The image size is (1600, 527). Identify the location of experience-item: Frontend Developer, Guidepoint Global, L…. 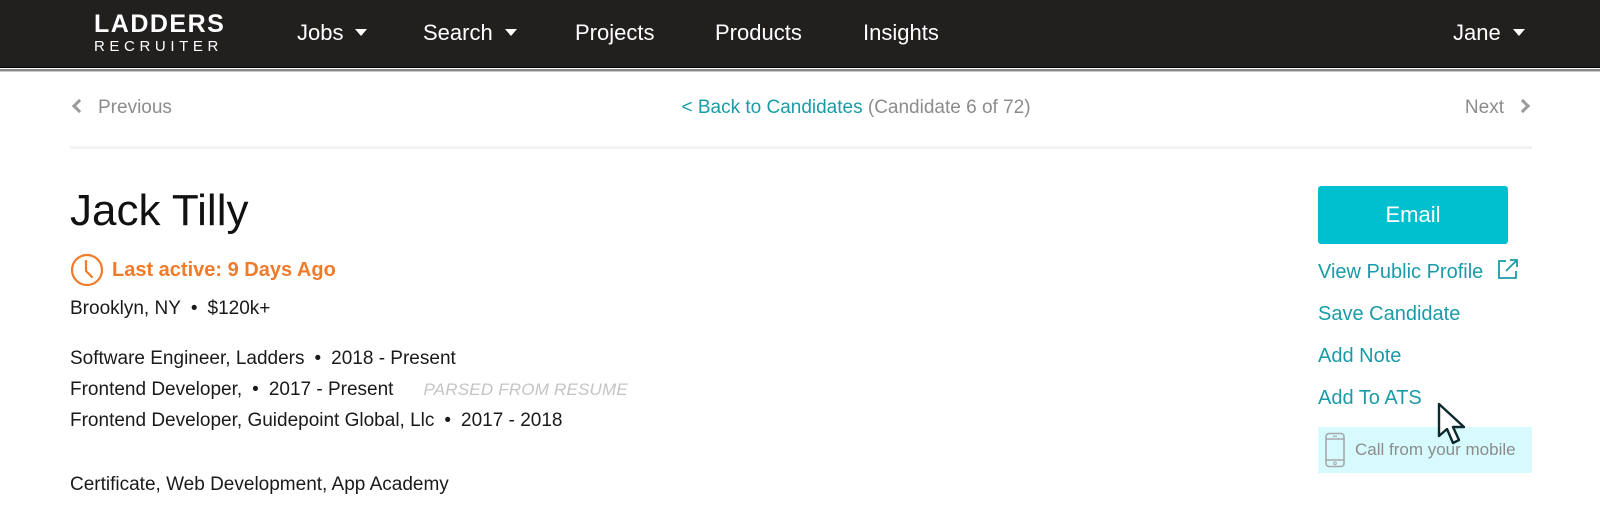
(316, 421).